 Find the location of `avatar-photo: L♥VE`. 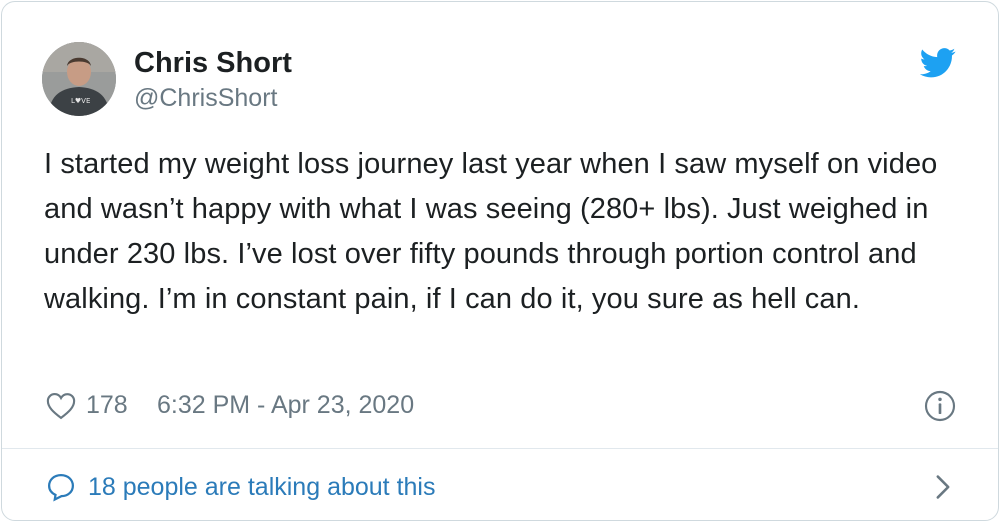

avatar-photo: L♥VE is located at coordinates (79, 79).